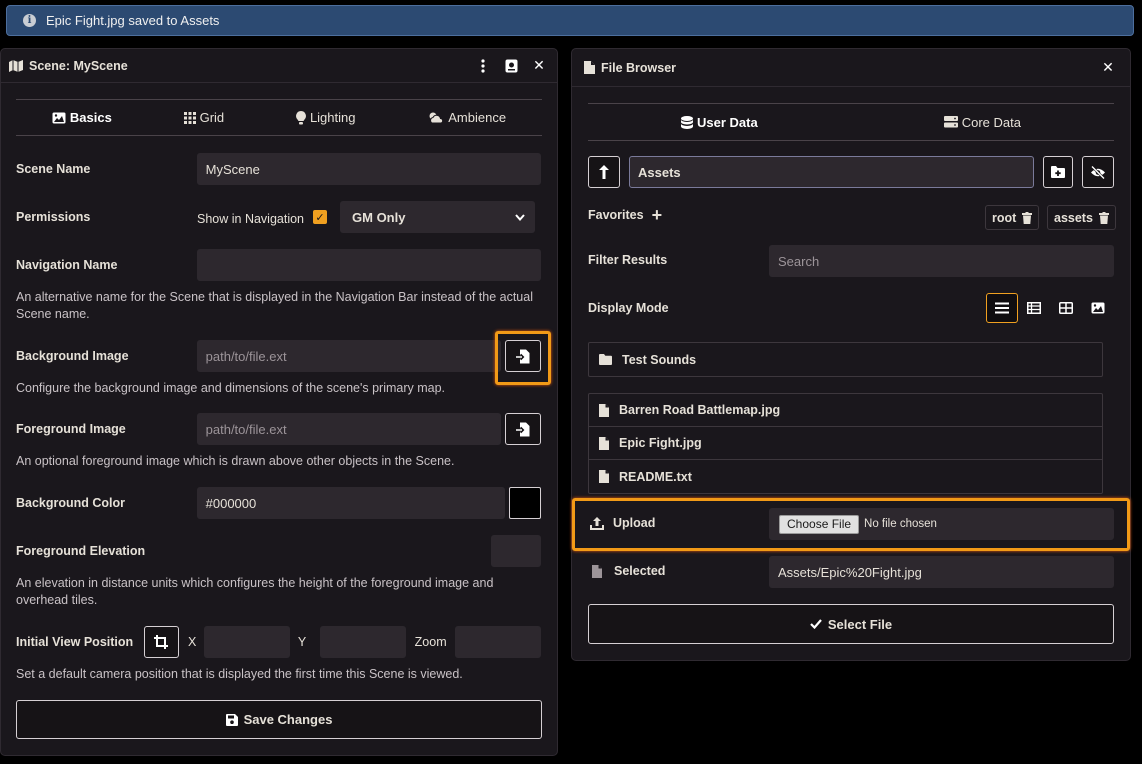  I want to click on view-zoom-input, so click(497, 642).